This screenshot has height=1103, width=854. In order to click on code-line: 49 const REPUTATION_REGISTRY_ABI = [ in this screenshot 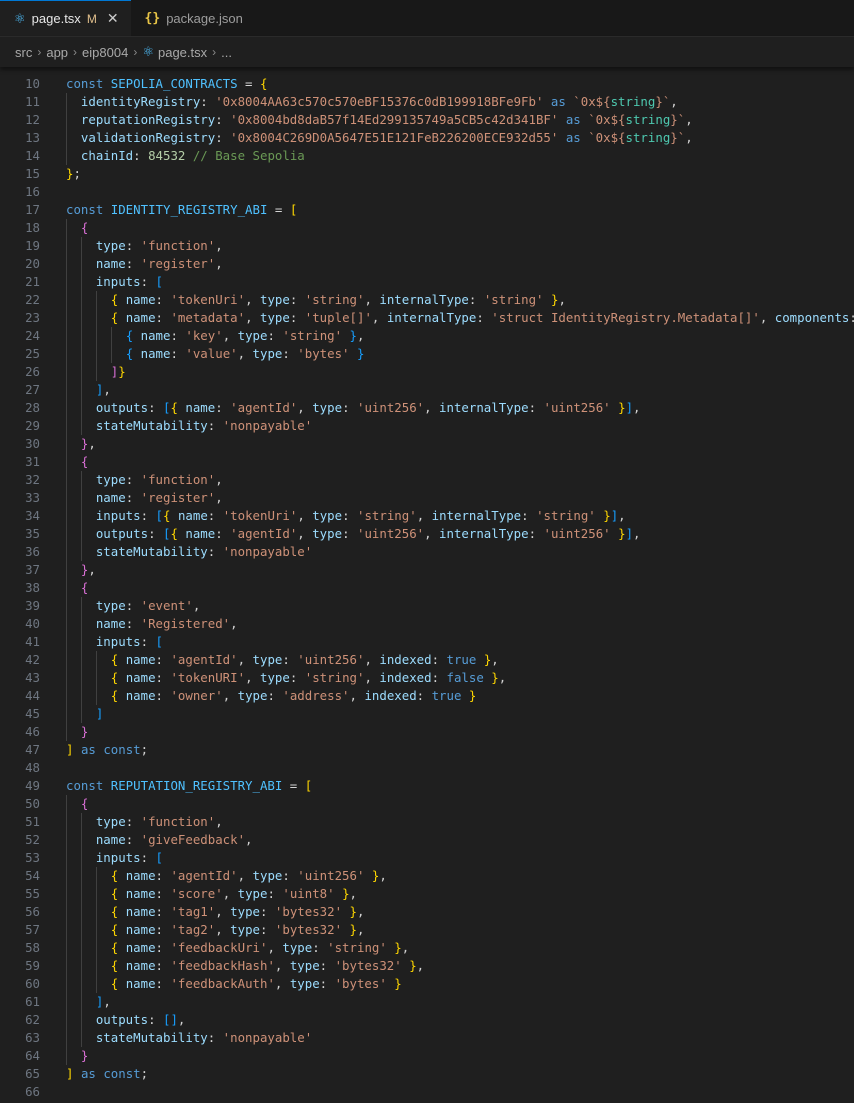, I will do `click(427, 786)`.